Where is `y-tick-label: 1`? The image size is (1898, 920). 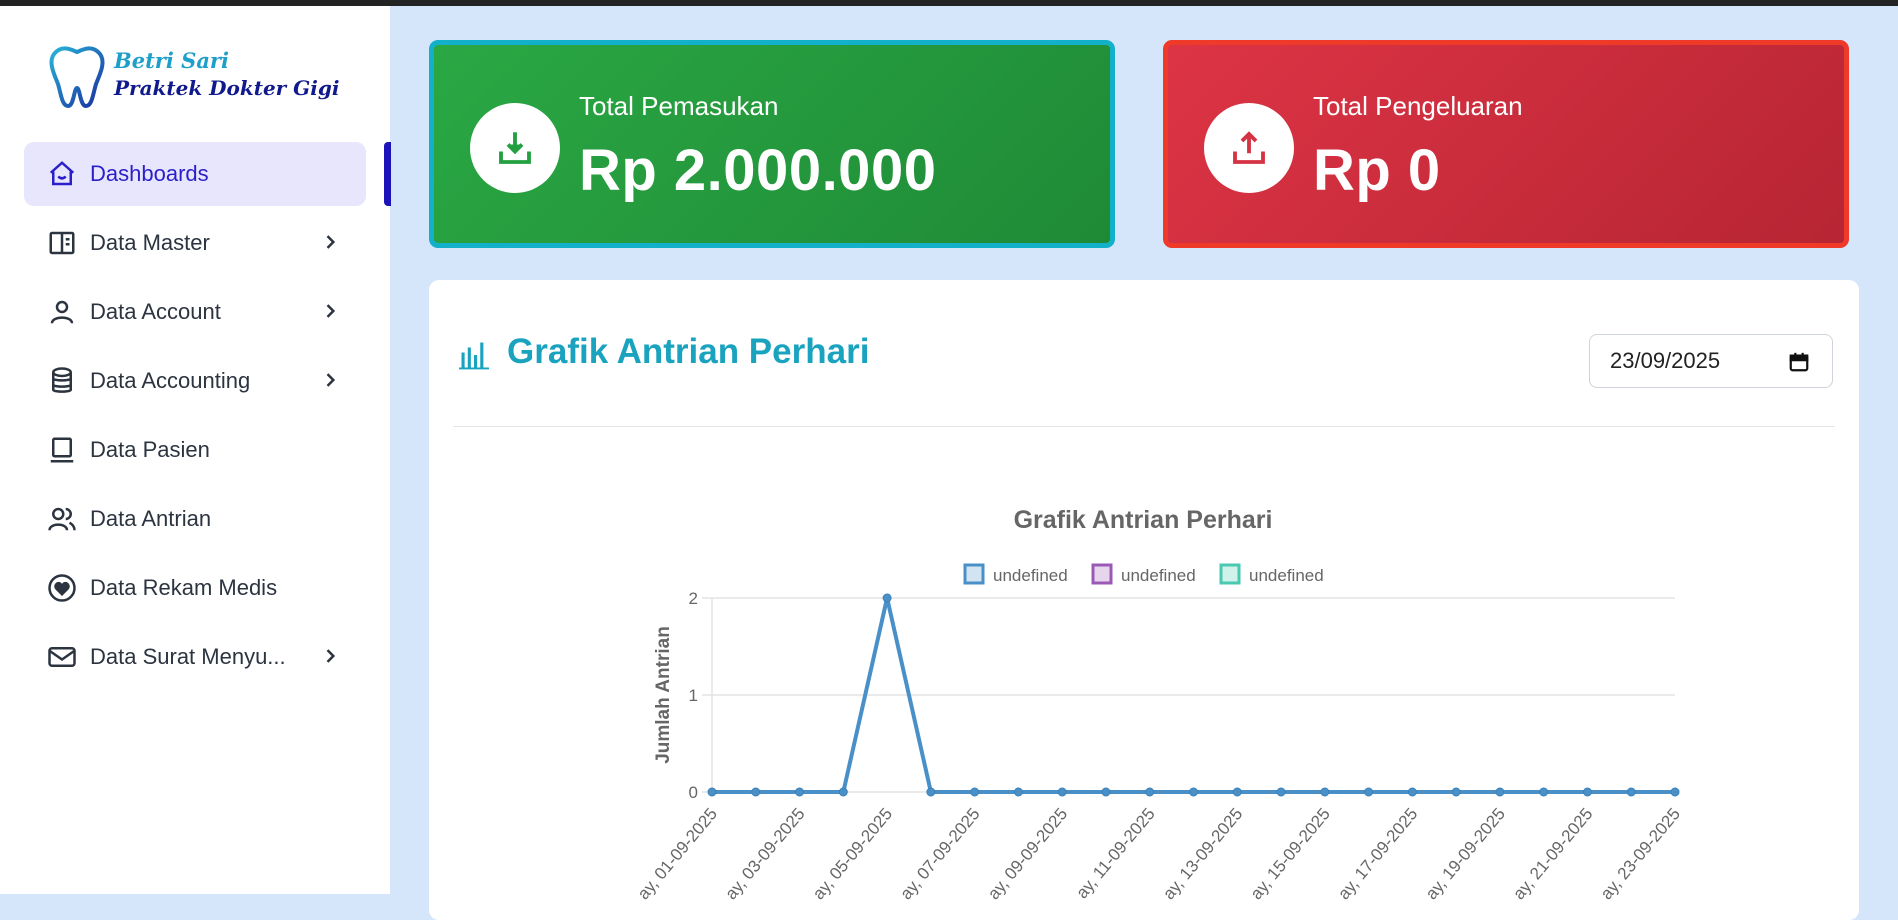
y-tick-label: 1 is located at coordinates (693, 695).